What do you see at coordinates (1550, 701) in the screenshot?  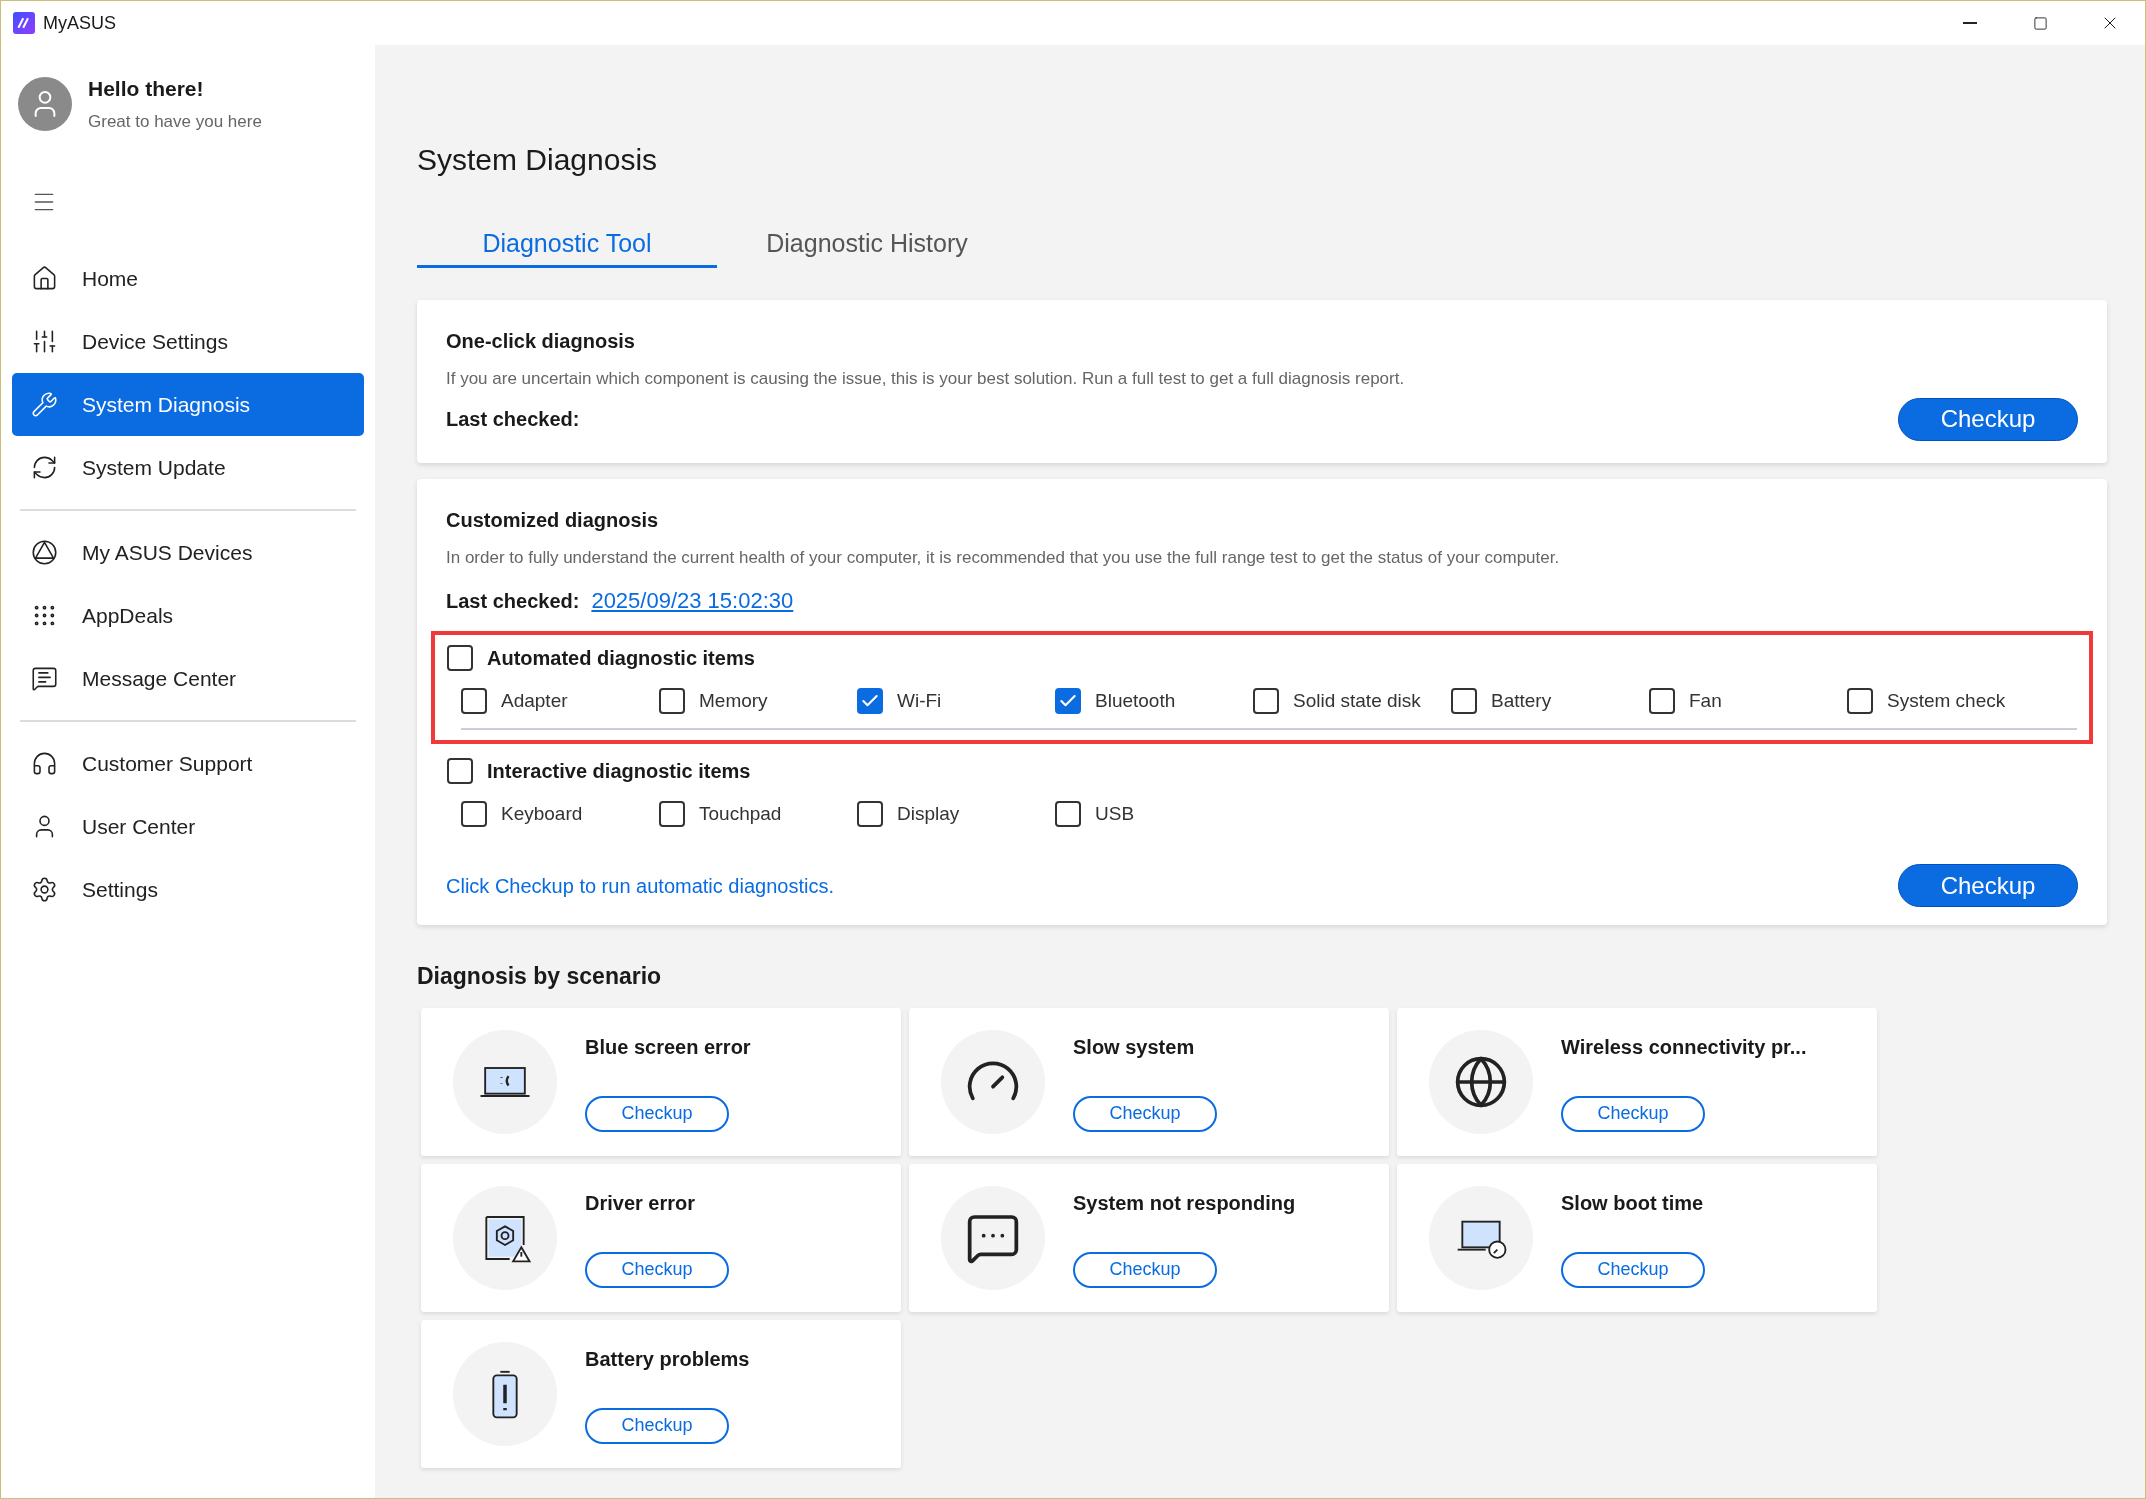 I see `checkbox-option: Battery` at bounding box center [1550, 701].